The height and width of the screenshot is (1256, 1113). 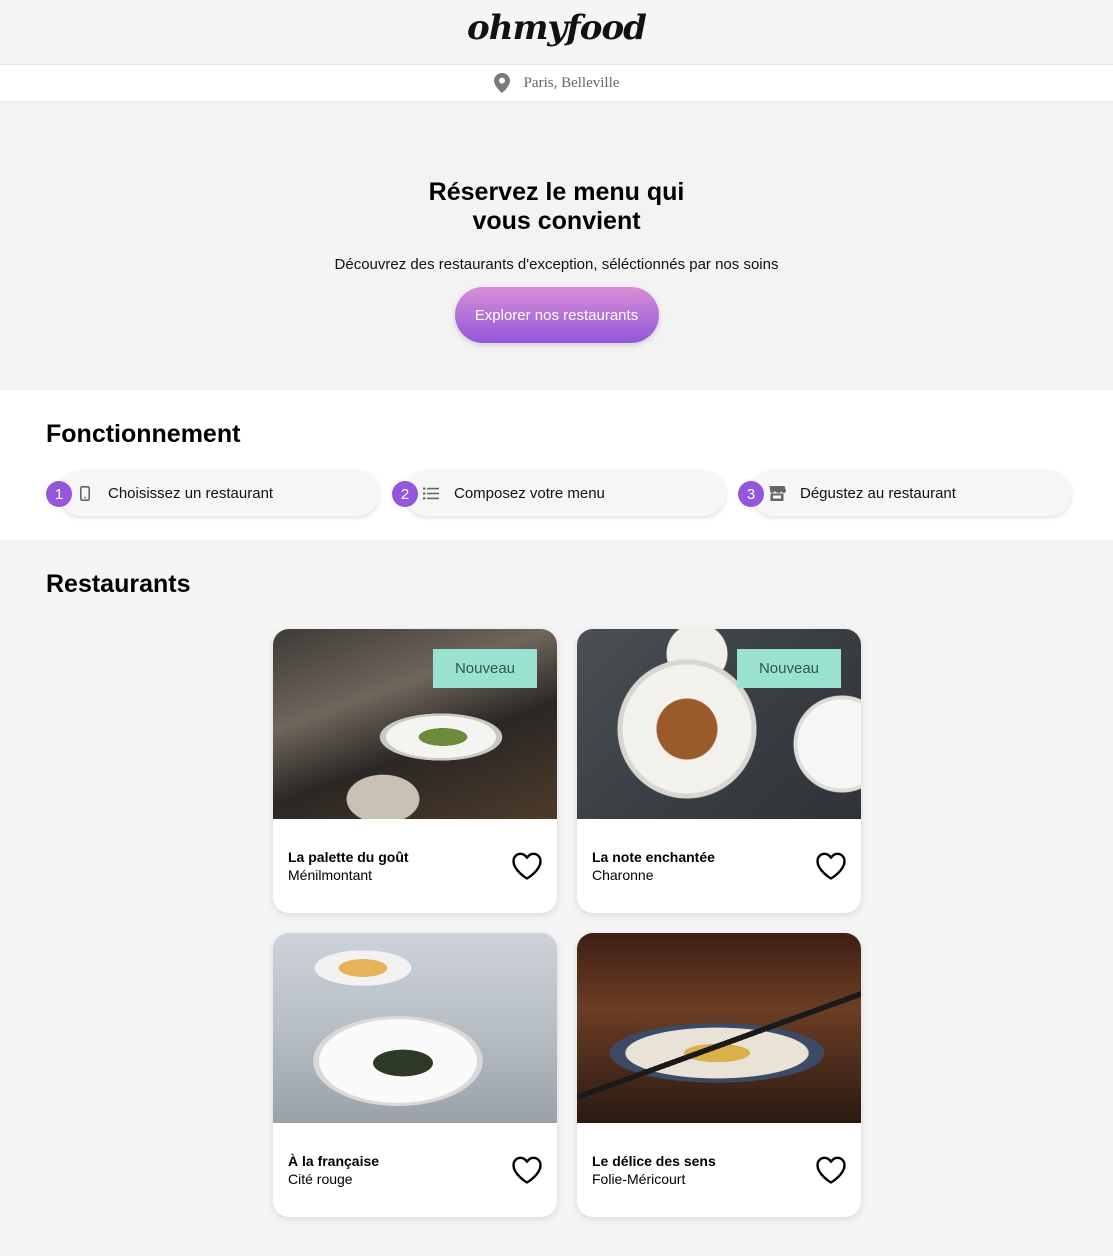 What do you see at coordinates (878, 493) in the screenshot?
I see `step-label: Dégustez au restaurant` at bounding box center [878, 493].